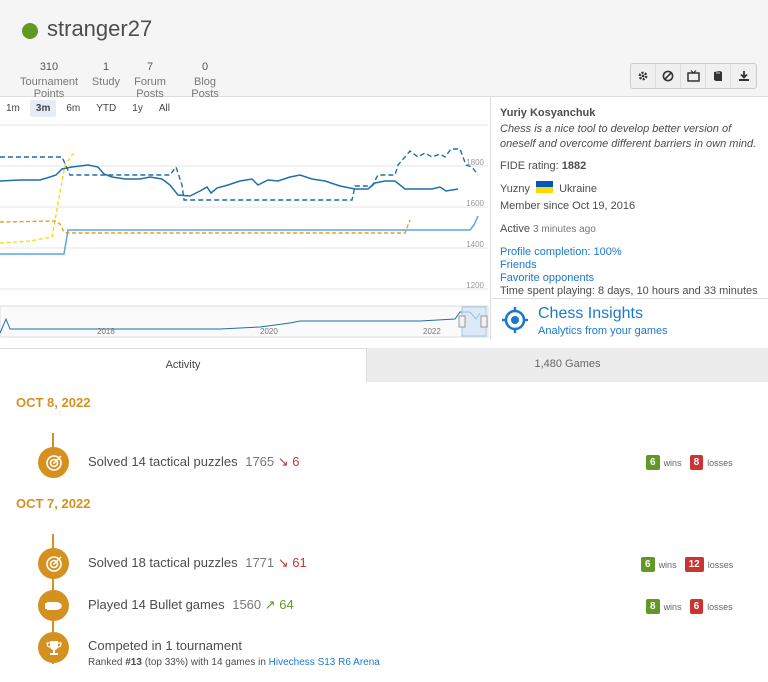 The image size is (768, 682). I want to click on ukraine-flag-icon, so click(545, 187).